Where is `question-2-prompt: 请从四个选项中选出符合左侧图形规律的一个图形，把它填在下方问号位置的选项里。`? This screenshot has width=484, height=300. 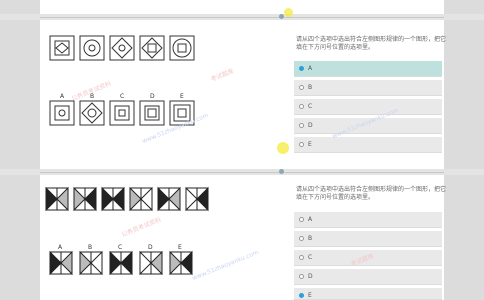 question-2-prompt: 请从四个选项中选出符合左侧图形规律的一个图形，把它填在下方问号位置的选项里。 is located at coordinates (371, 193).